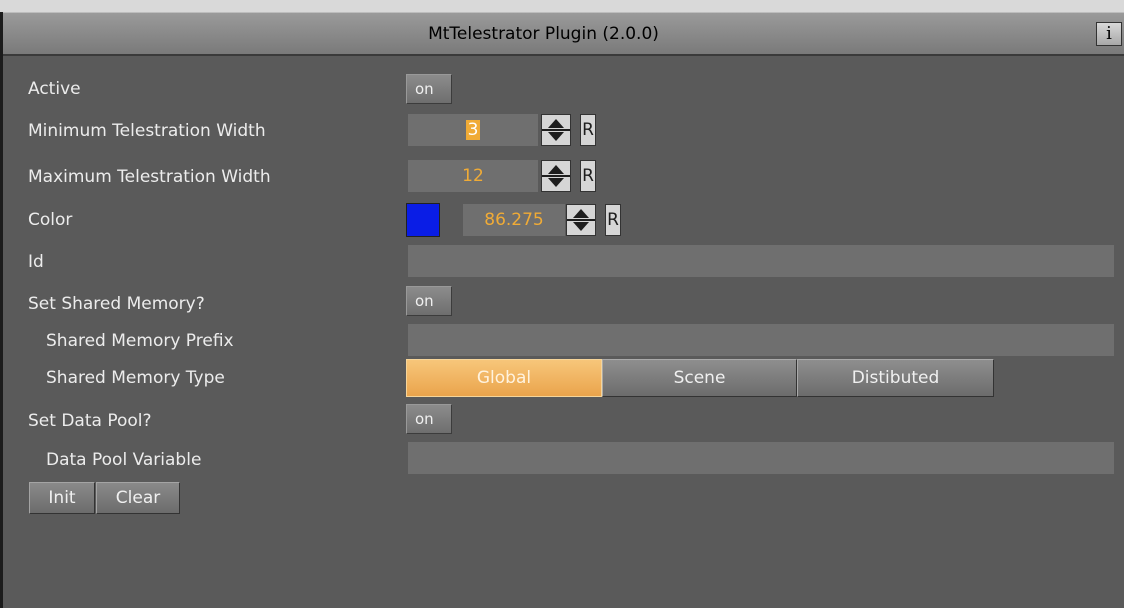  What do you see at coordinates (581, 220) in the screenshot?
I see `color-spinner` at bounding box center [581, 220].